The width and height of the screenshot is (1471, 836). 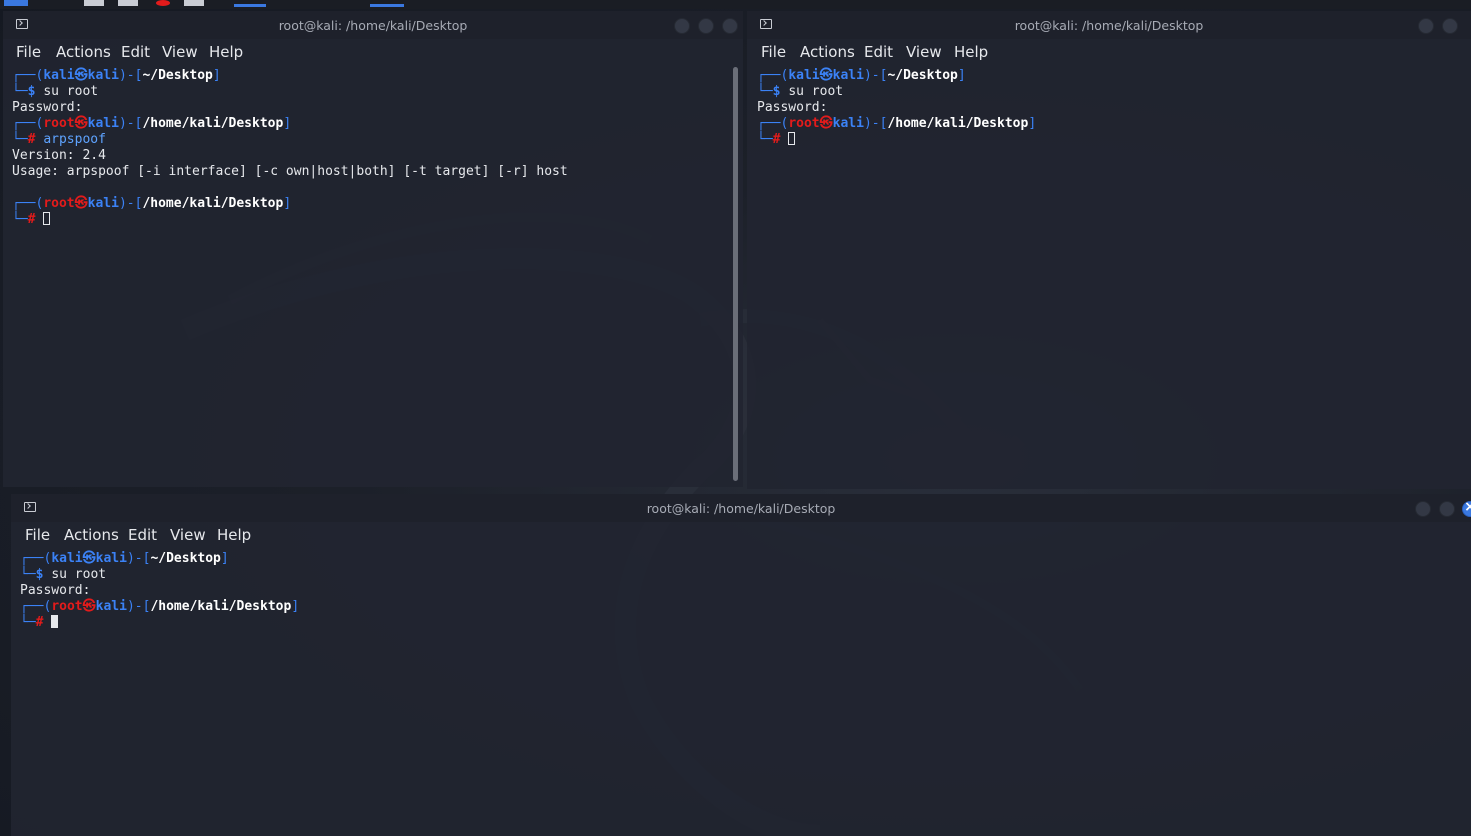 I want to click on browser-icon, so click(x=163, y=3).